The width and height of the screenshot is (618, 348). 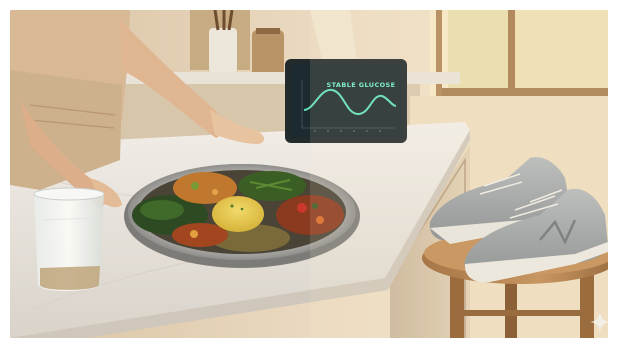 What do you see at coordinates (361, 85) in the screenshot?
I see `tablet-screen-title: STABLE GLUCOSE` at bounding box center [361, 85].